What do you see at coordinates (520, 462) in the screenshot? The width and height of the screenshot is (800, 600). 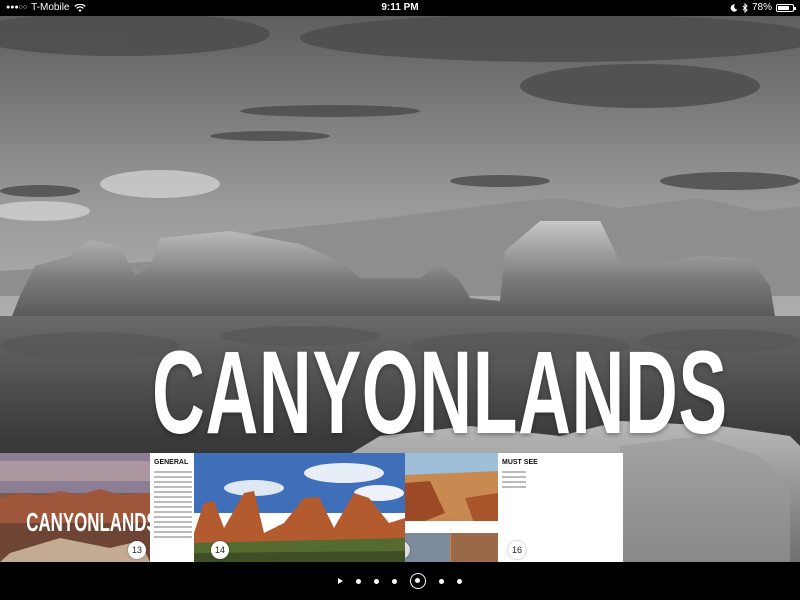 I see `page-16-heading: MUST SEE` at bounding box center [520, 462].